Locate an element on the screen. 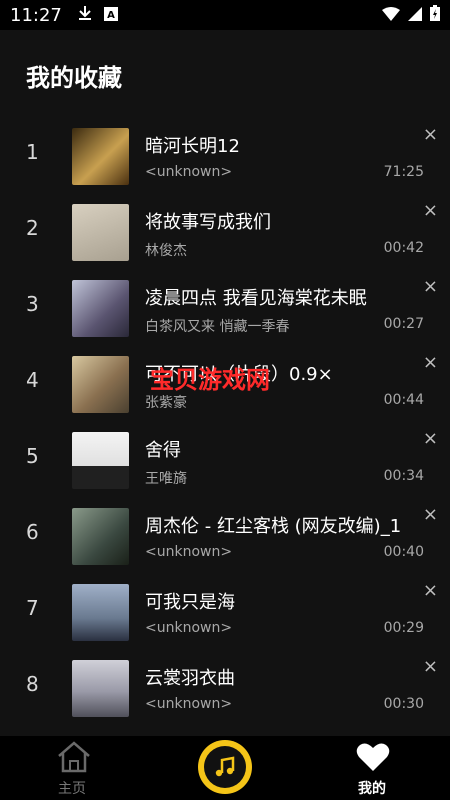 This screenshot has width=450, height=800. song-artist: 张紫豪 is located at coordinates (166, 403).